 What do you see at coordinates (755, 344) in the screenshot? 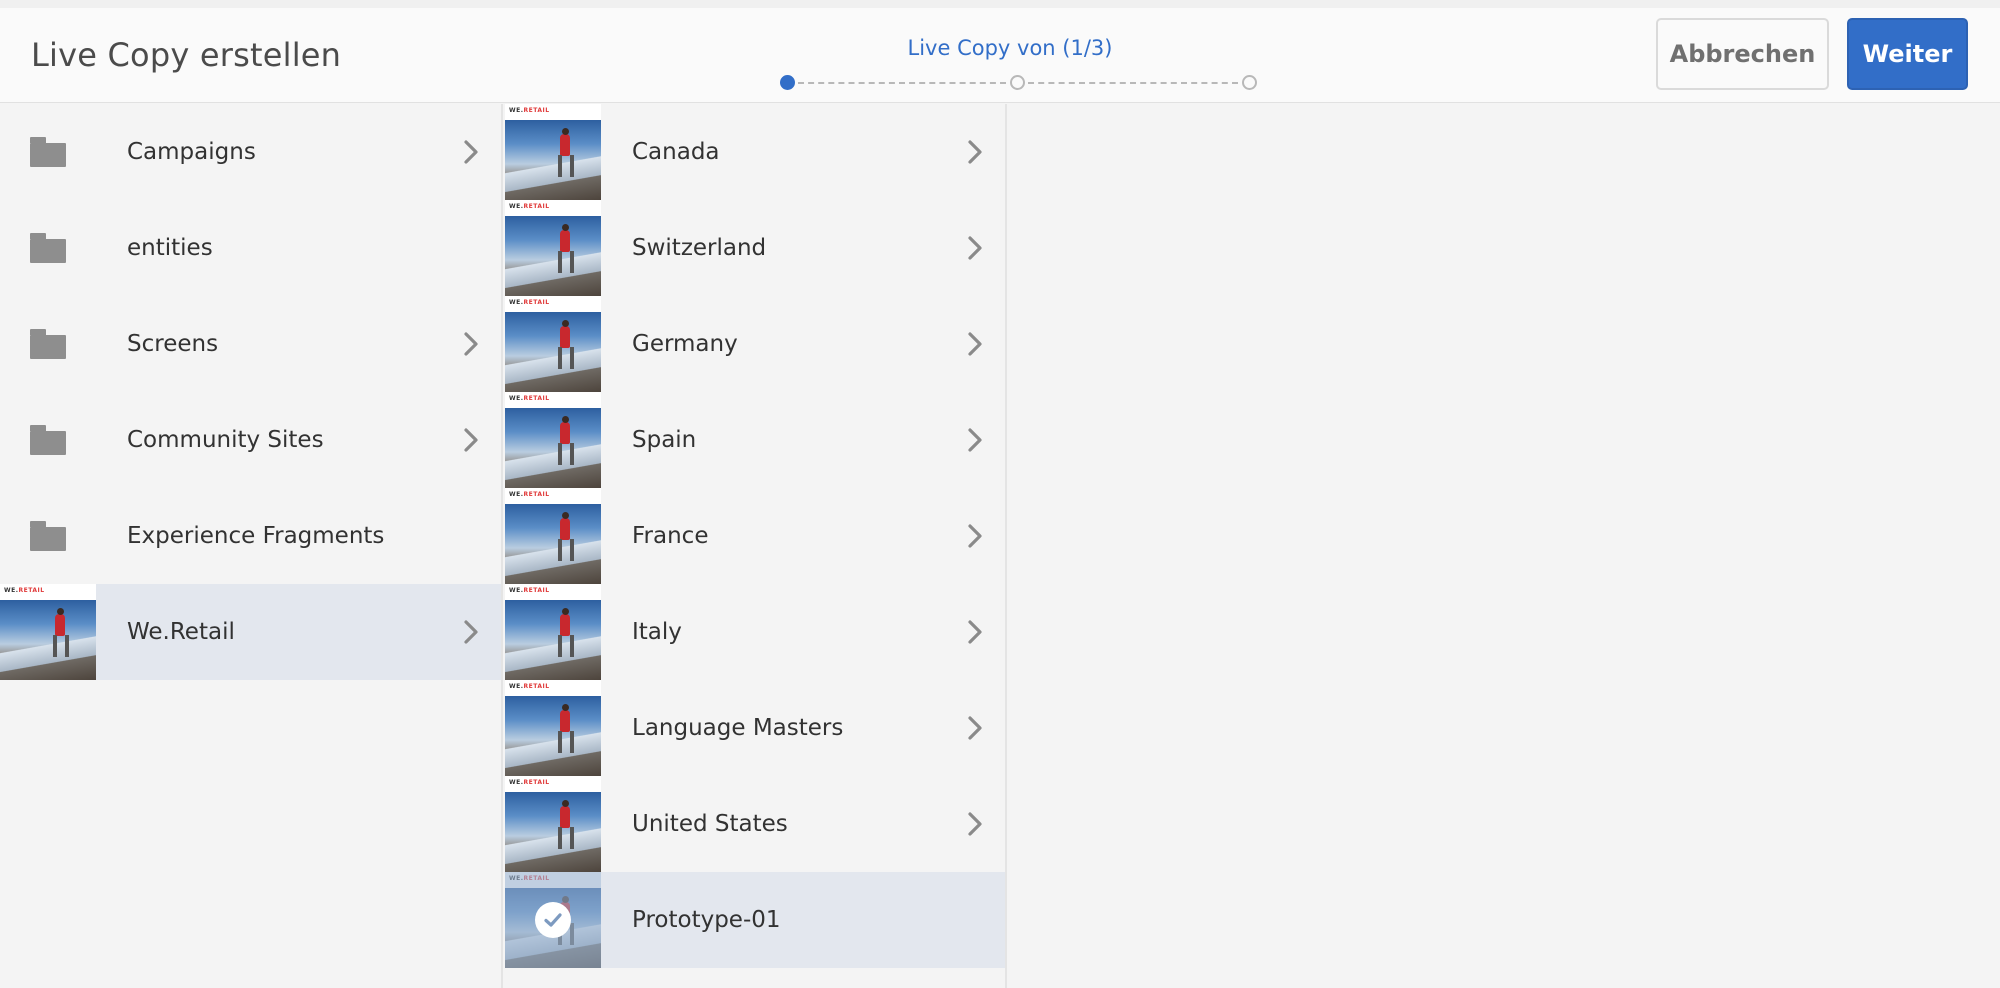
I see `column-item-germany: WE.RETAIL Germany` at bounding box center [755, 344].